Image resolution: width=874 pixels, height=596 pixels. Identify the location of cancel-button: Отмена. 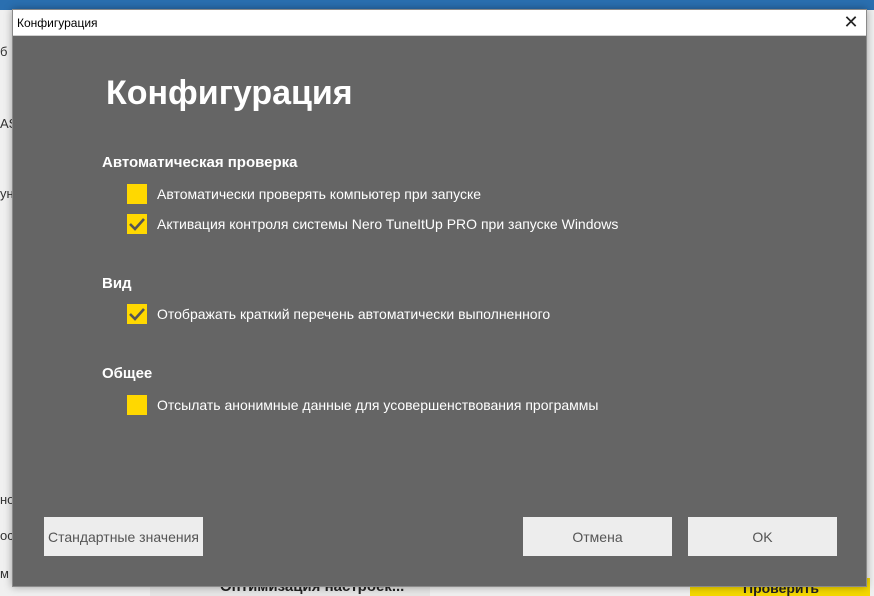
(597, 536).